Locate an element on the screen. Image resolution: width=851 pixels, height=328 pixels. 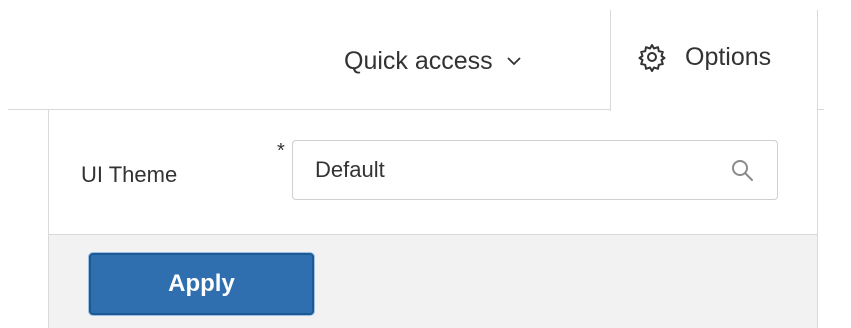
ui-theme-field is located at coordinates (535, 170).